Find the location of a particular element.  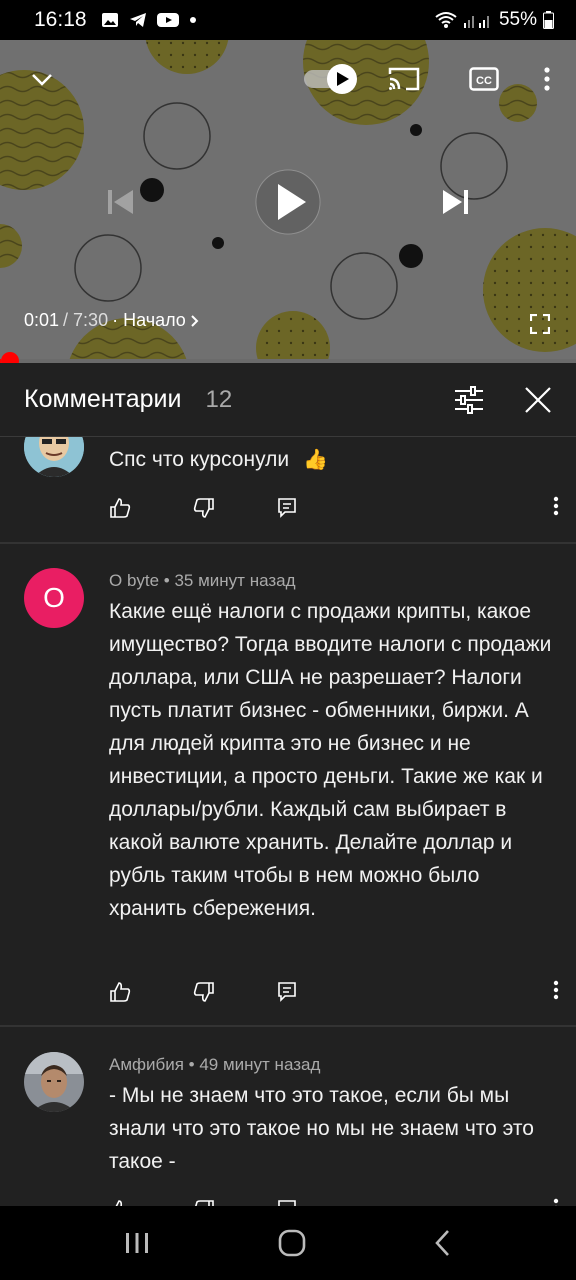

signal-icon is located at coordinates (476, 22).